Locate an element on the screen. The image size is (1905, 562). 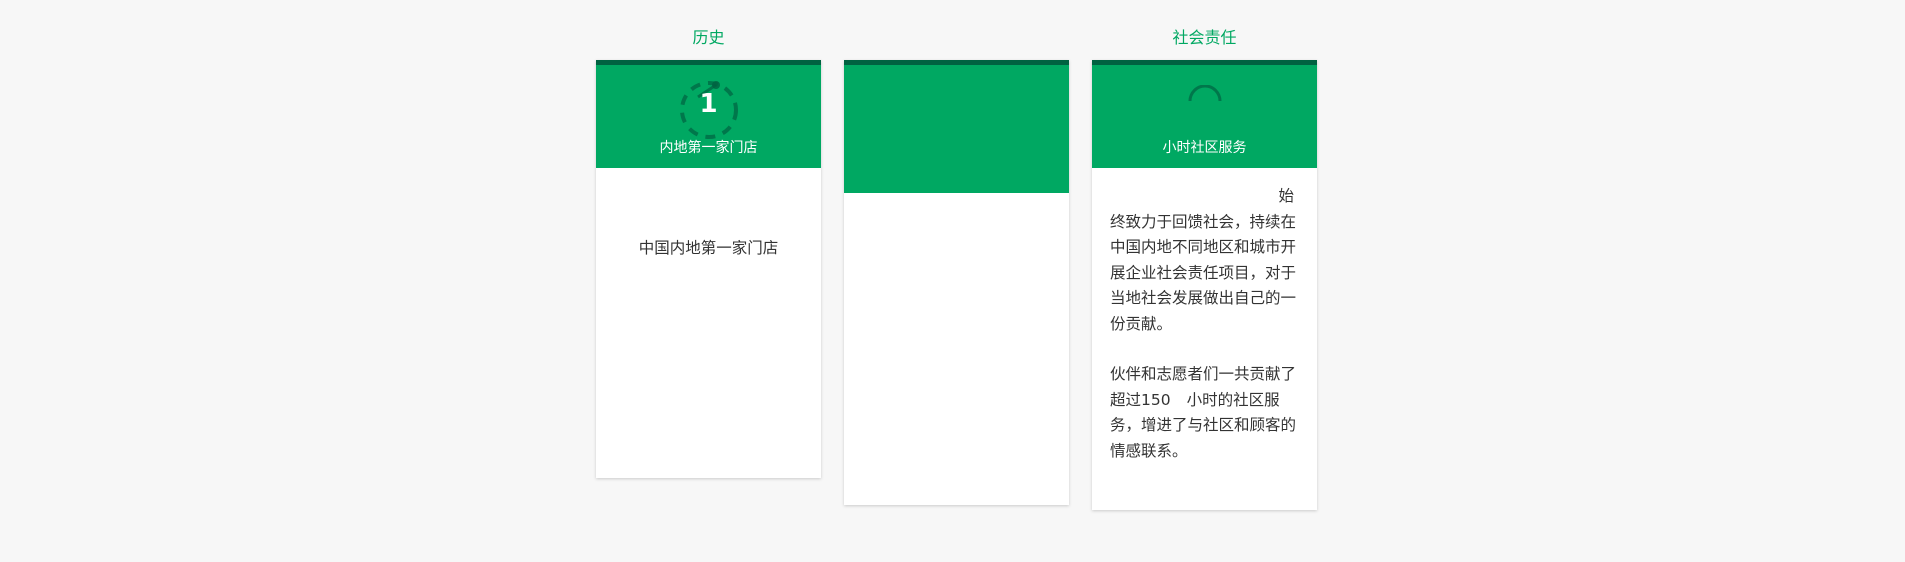
csr-title: 社会责任 is located at coordinates (1204, 37).